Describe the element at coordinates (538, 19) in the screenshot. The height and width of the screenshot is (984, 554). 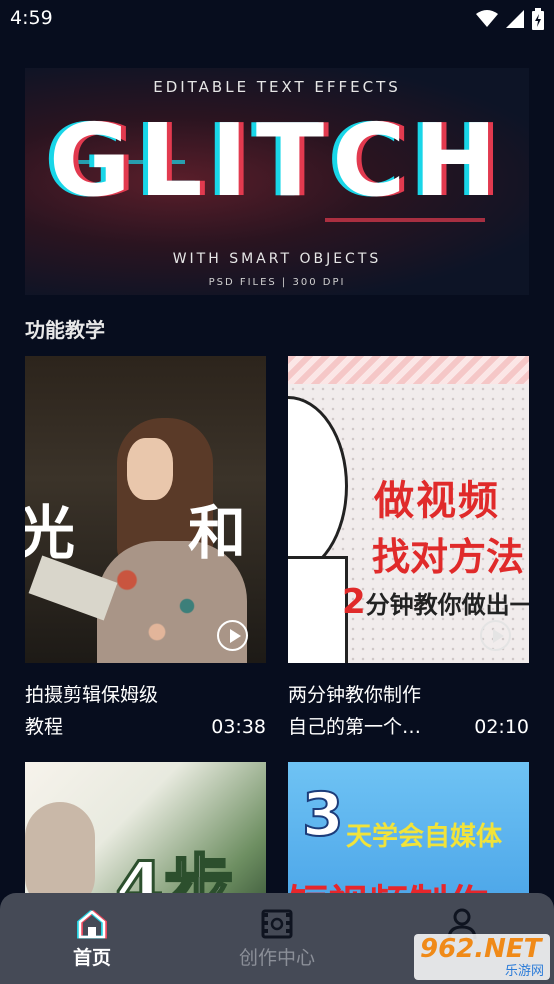
I see `battery-icon` at that location.